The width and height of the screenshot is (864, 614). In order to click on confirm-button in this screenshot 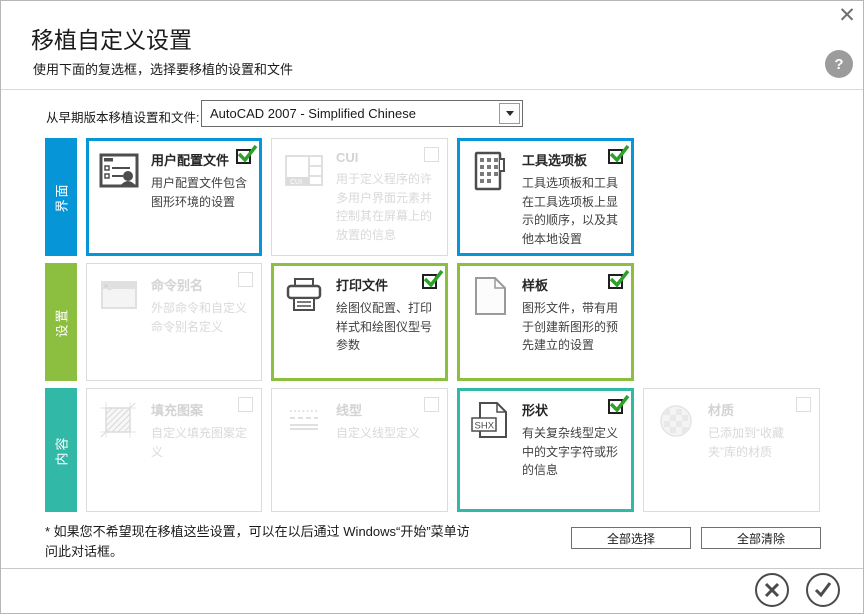, I will do `click(823, 590)`.